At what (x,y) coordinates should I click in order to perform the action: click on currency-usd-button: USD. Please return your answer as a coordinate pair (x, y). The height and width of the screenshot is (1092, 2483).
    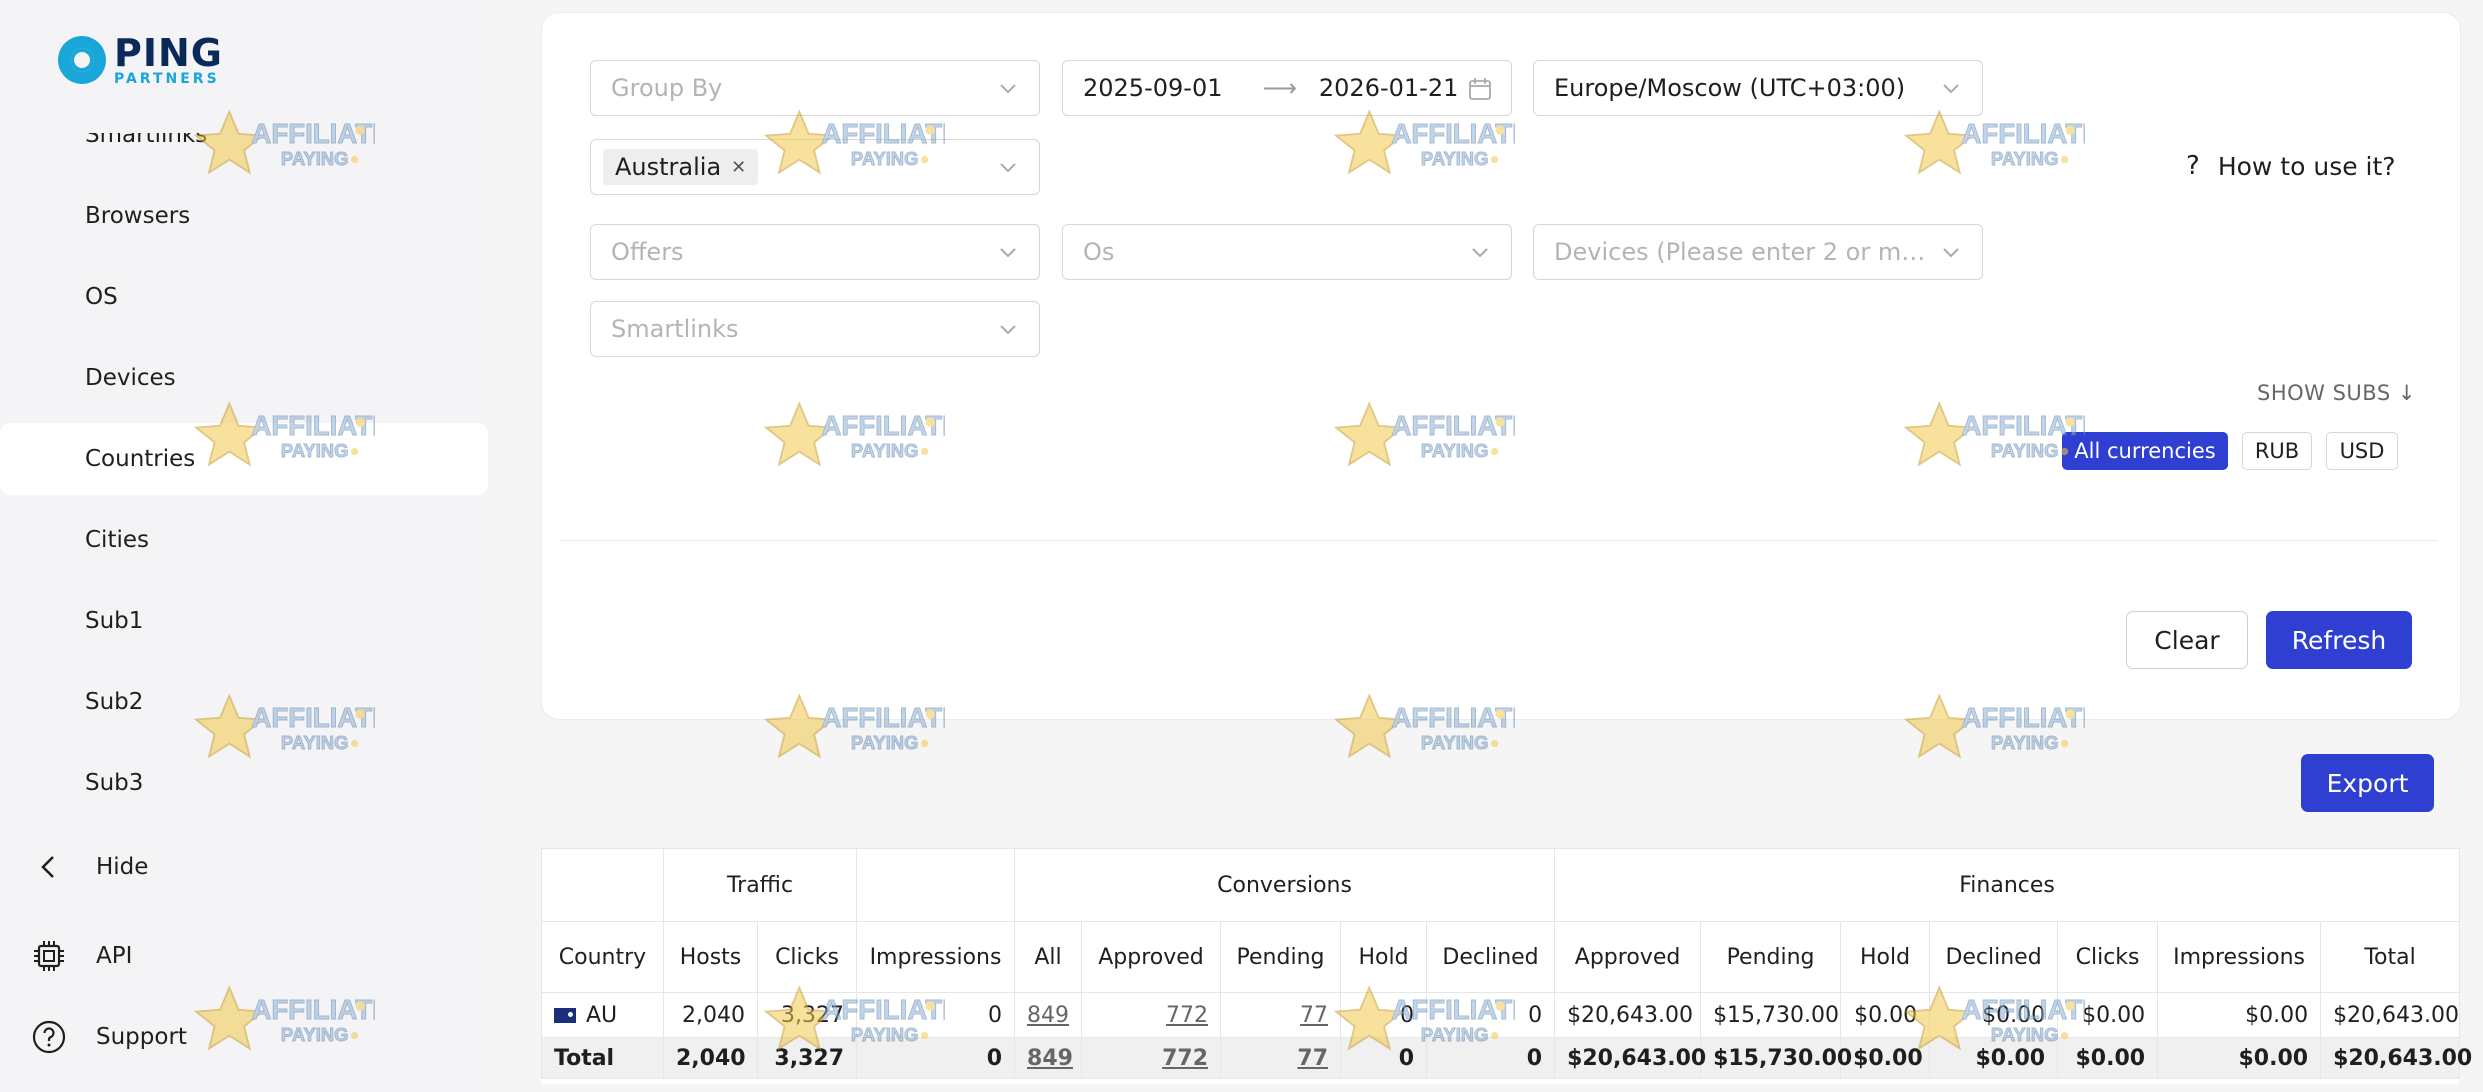
    Looking at the image, I should click on (2362, 451).